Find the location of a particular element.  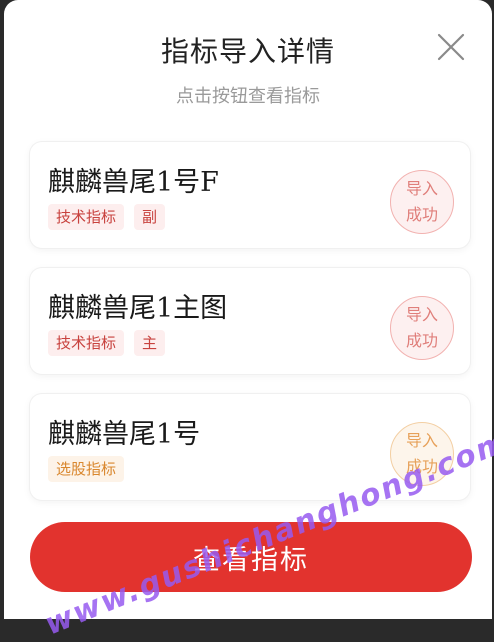

indicator-card-3: 麒麟兽尾1号 选股指标 导入 成功 is located at coordinates (250, 447).